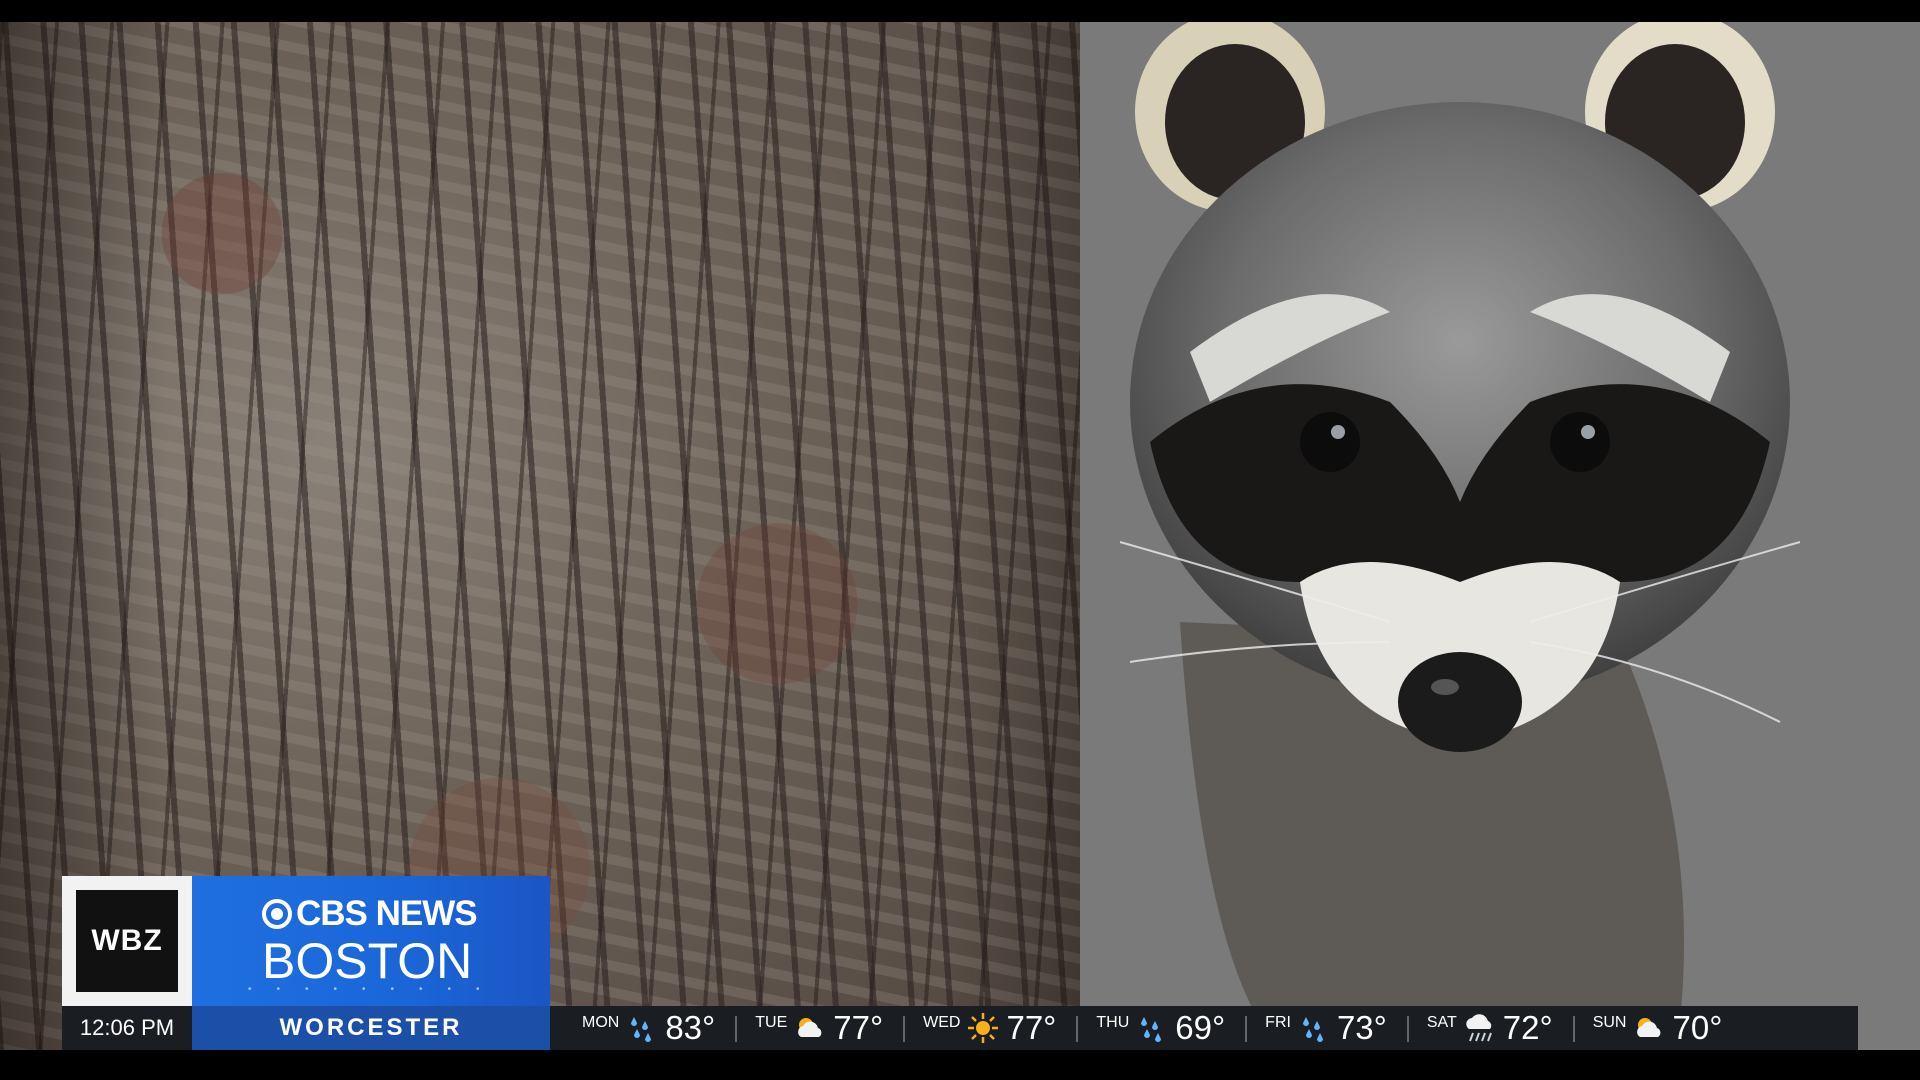 The height and width of the screenshot is (1080, 1920). What do you see at coordinates (127, 1027) in the screenshot?
I see `current-time: 12:06 PM` at bounding box center [127, 1027].